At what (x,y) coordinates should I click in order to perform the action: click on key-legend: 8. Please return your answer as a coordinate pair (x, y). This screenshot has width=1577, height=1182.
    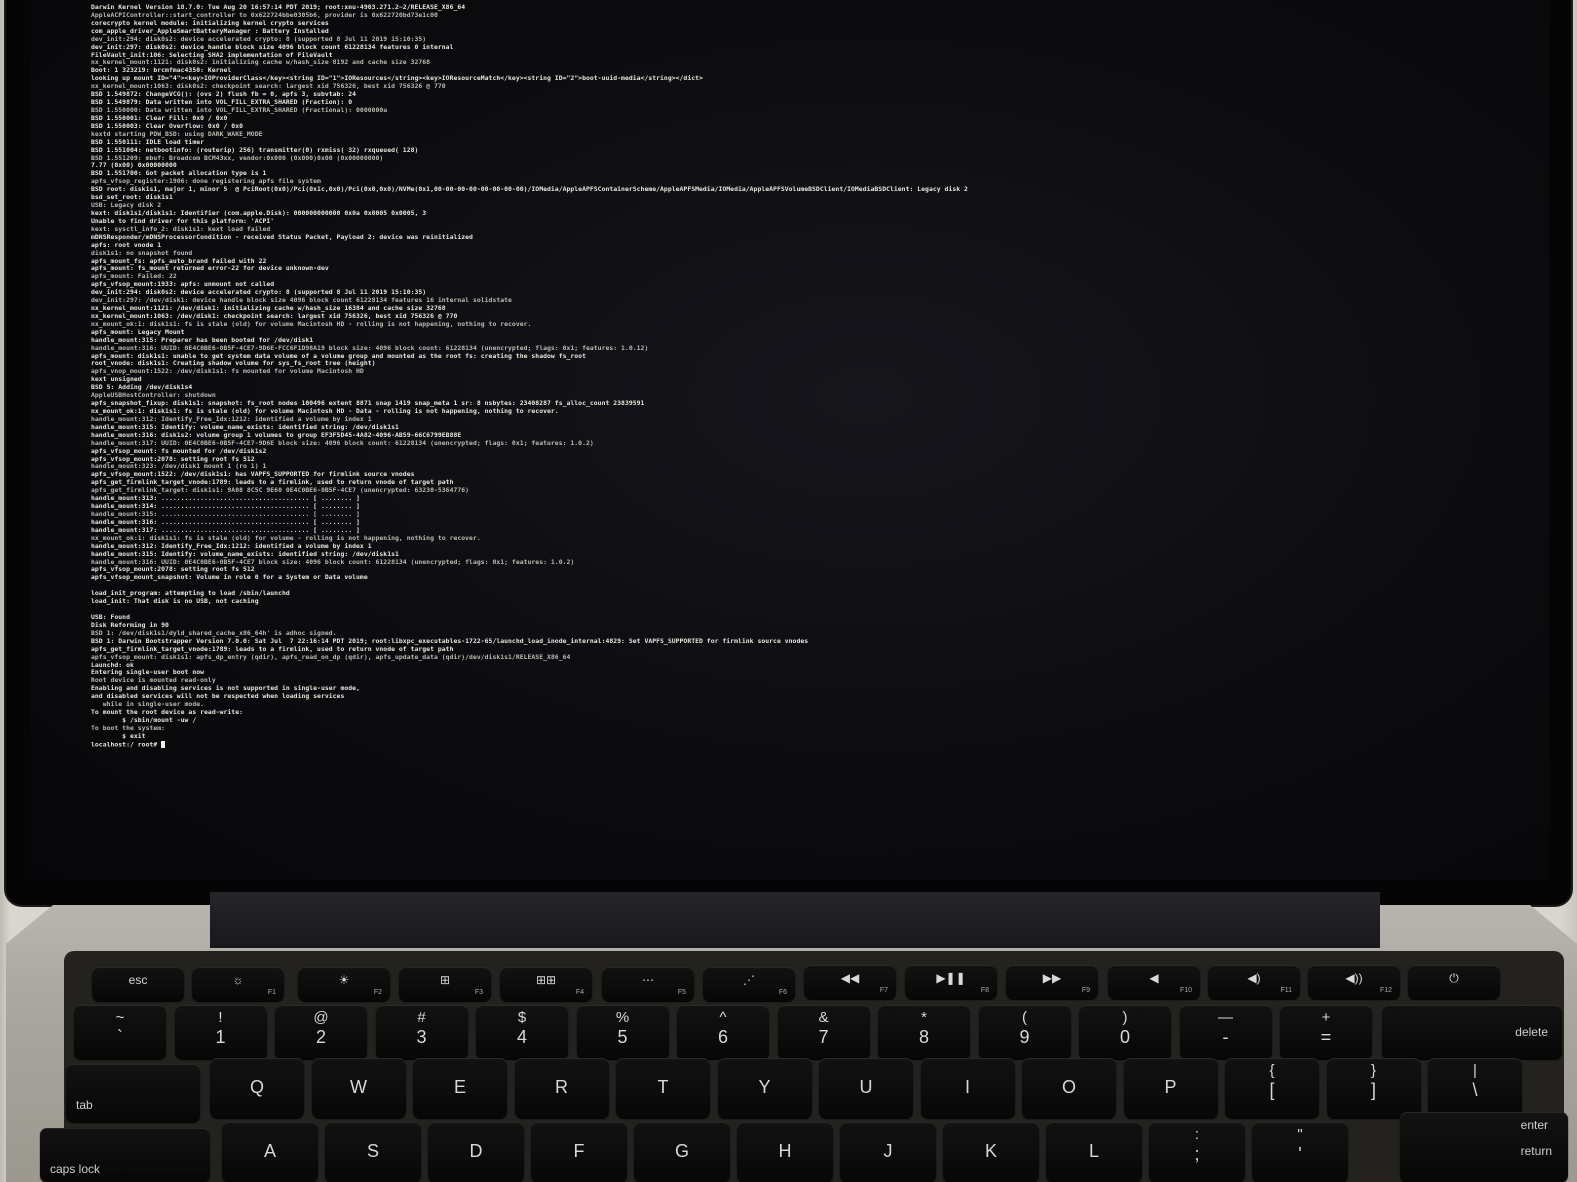
    Looking at the image, I should click on (923, 1037).